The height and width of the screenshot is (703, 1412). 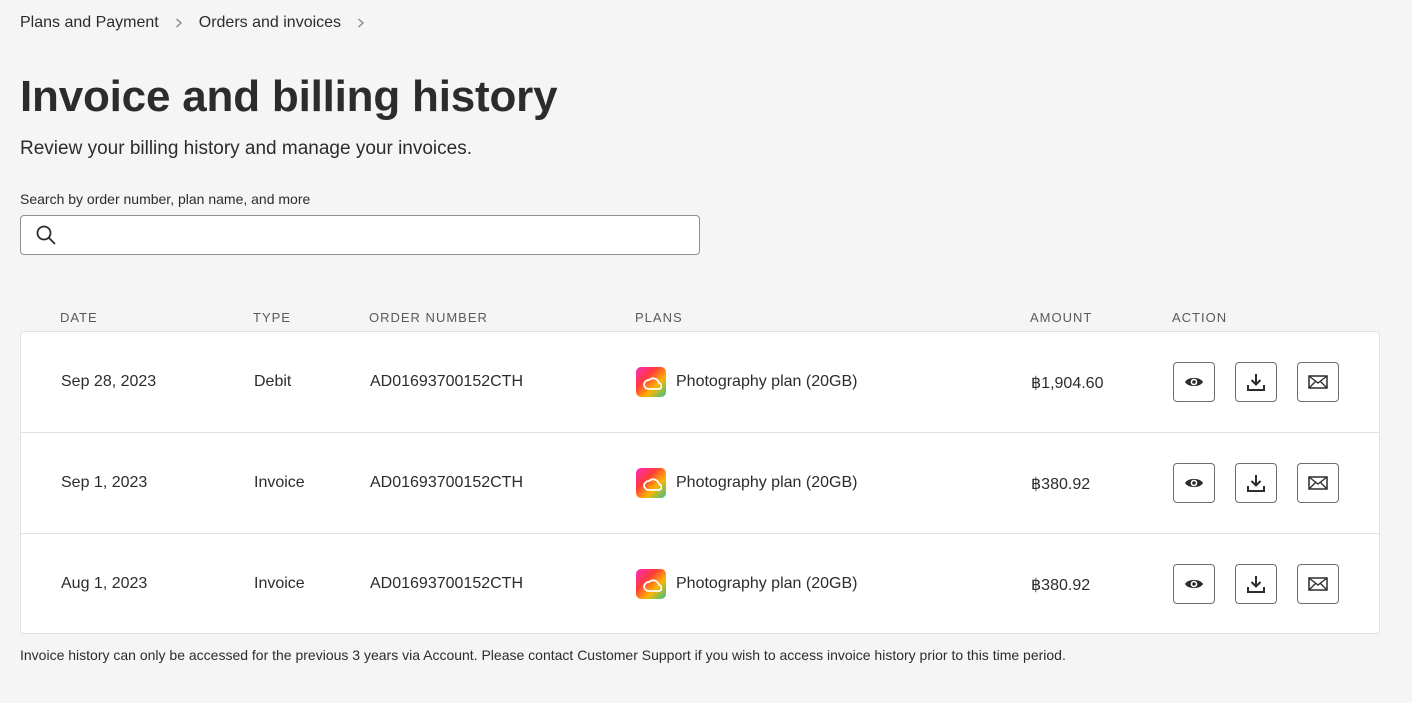 I want to click on search-icon, so click(x=46, y=235).